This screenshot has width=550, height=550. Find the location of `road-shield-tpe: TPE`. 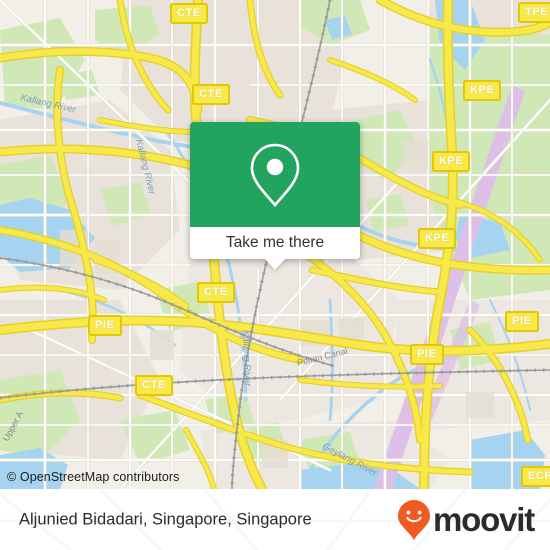

road-shield-tpe: TPE is located at coordinates (534, 12).